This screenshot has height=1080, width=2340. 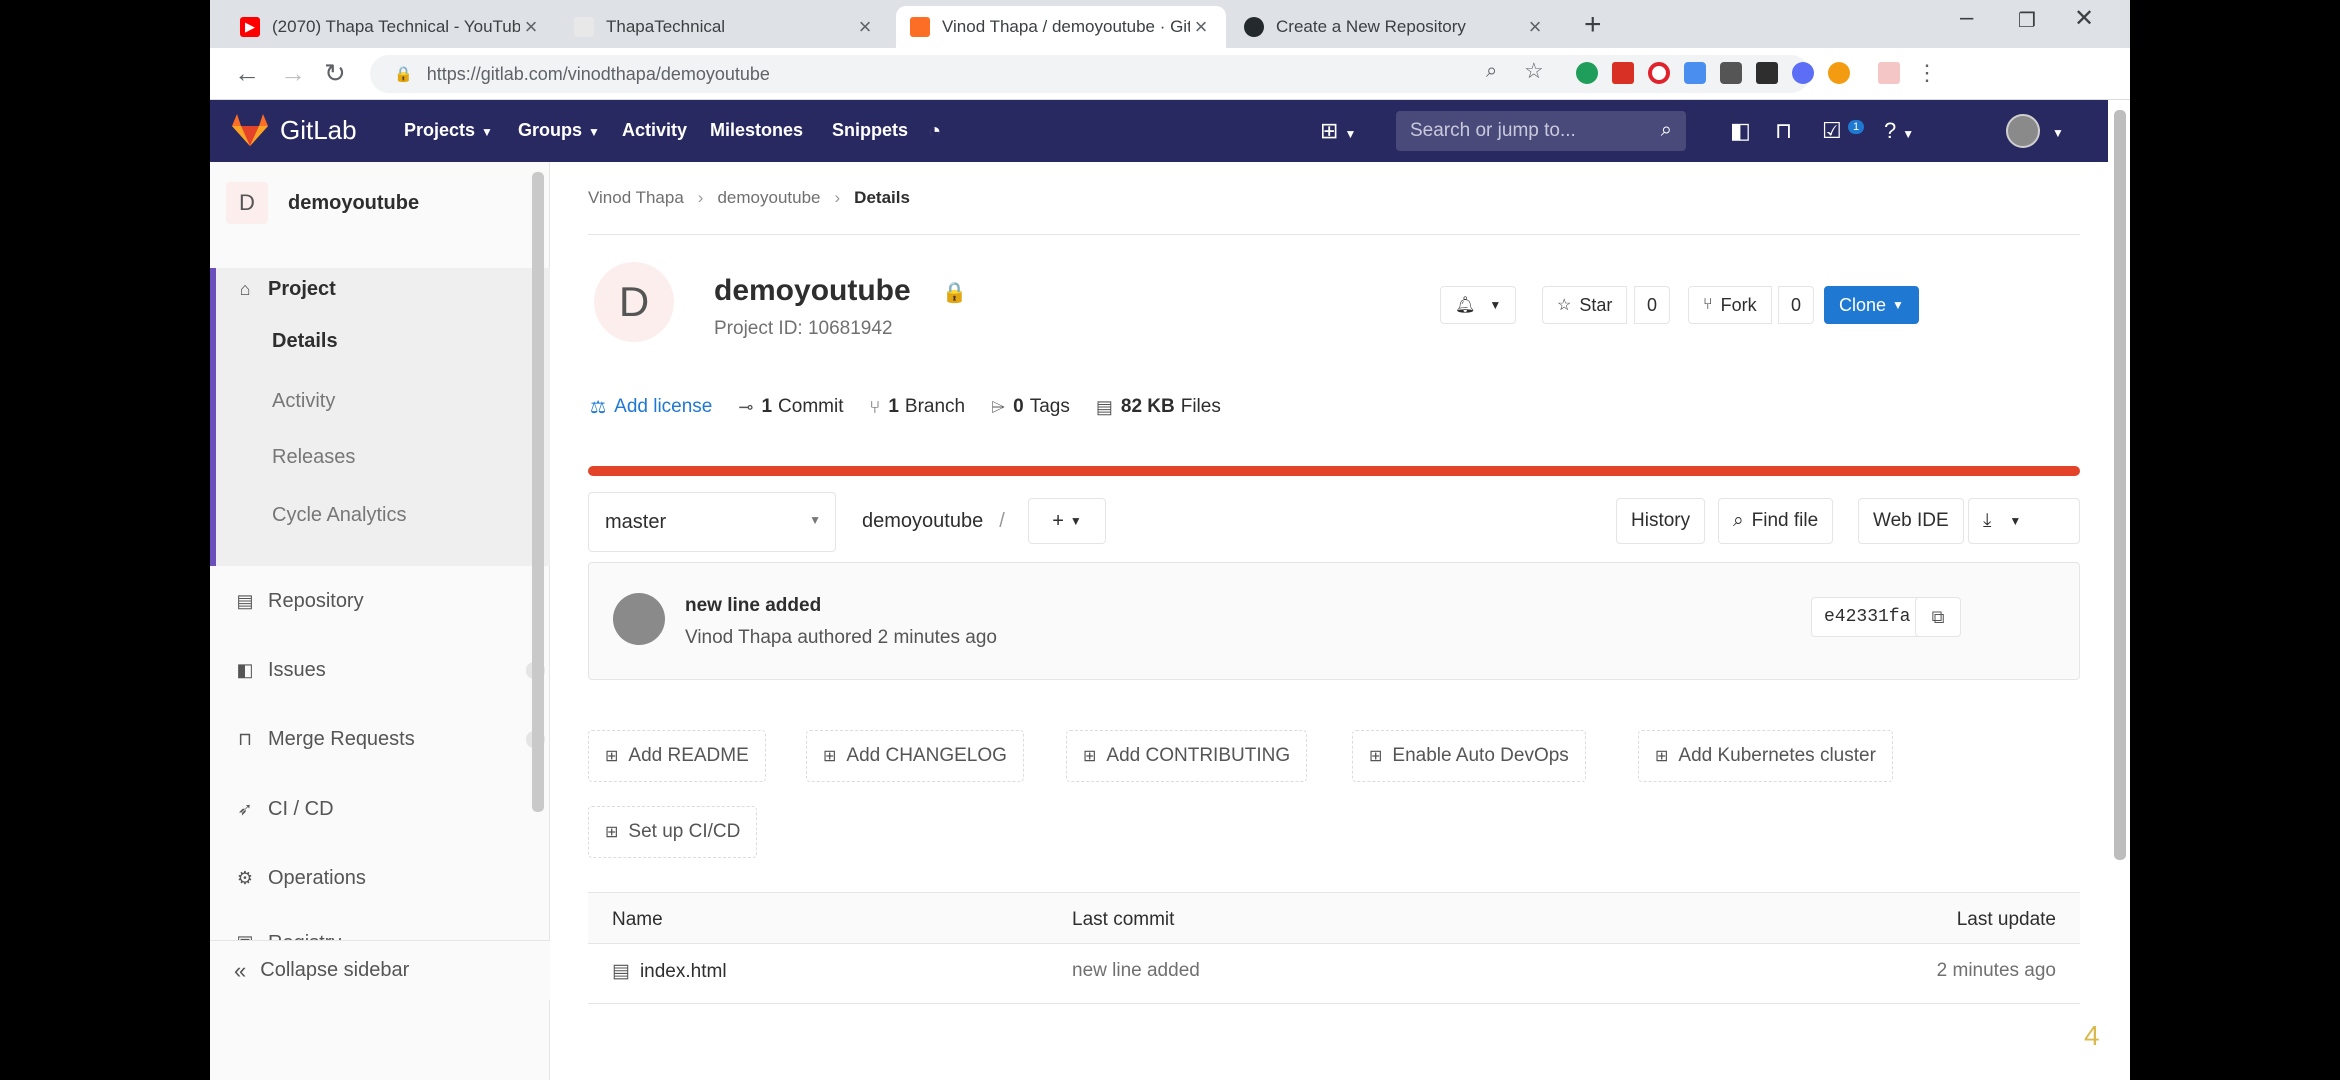 What do you see at coordinates (285, 289) in the screenshot?
I see `sidebar-item-project: ⌂ Project` at bounding box center [285, 289].